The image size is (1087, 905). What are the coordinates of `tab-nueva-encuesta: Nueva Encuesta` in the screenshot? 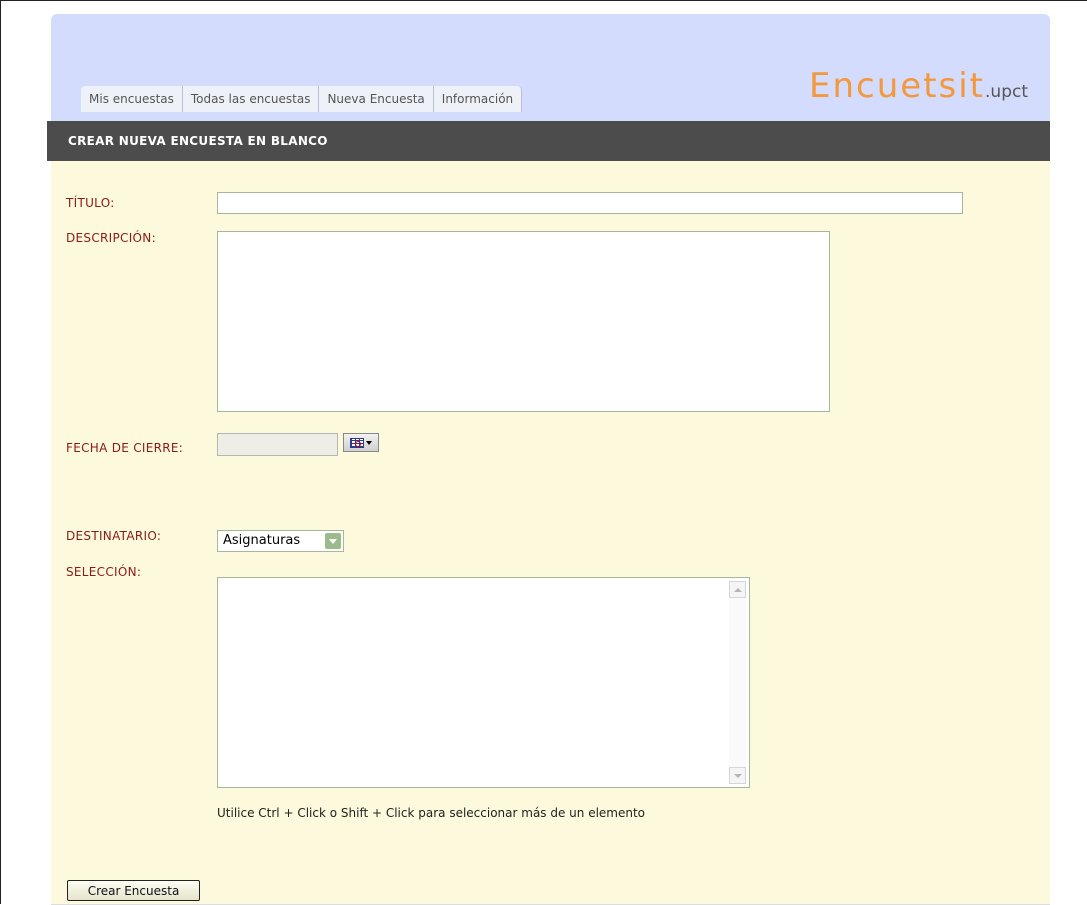 It's located at (376, 99).